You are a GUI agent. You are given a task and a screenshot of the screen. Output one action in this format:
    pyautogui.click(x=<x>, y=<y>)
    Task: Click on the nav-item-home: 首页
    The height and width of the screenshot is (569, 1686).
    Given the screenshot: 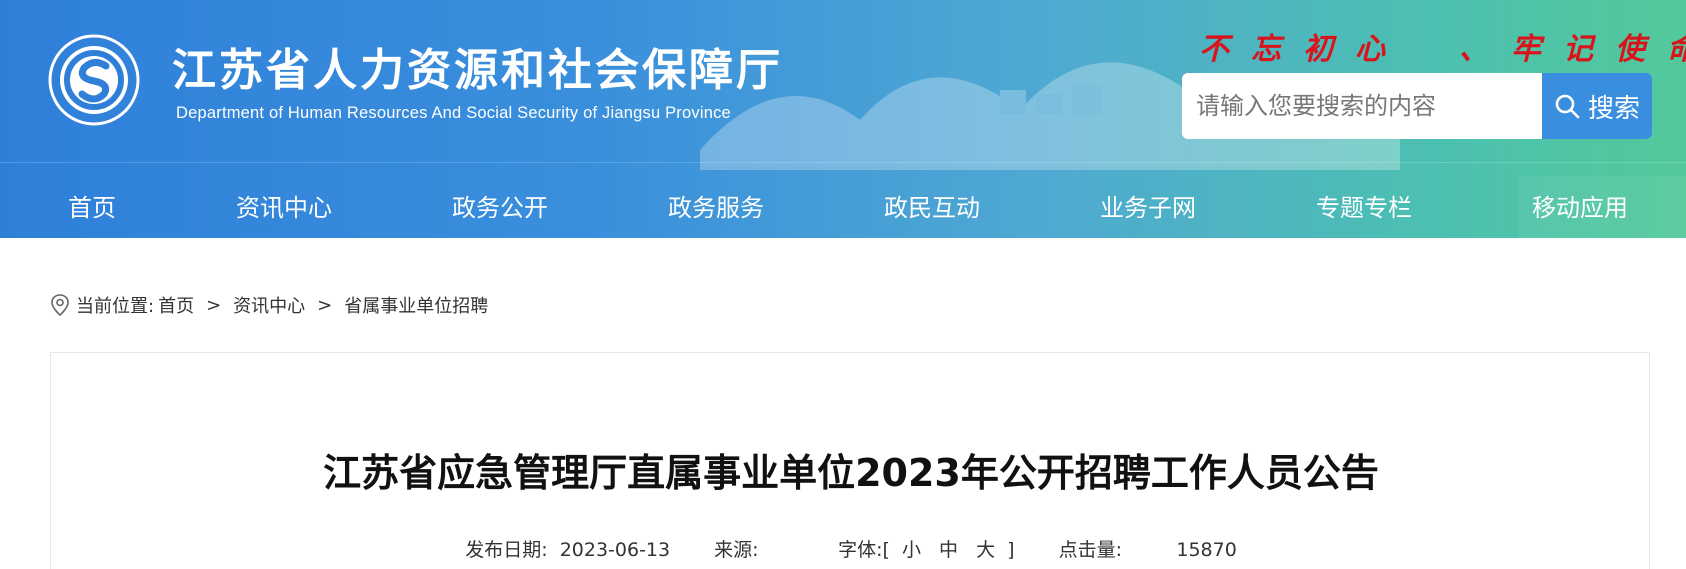 What is the action you would take?
    pyautogui.click(x=92, y=205)
    